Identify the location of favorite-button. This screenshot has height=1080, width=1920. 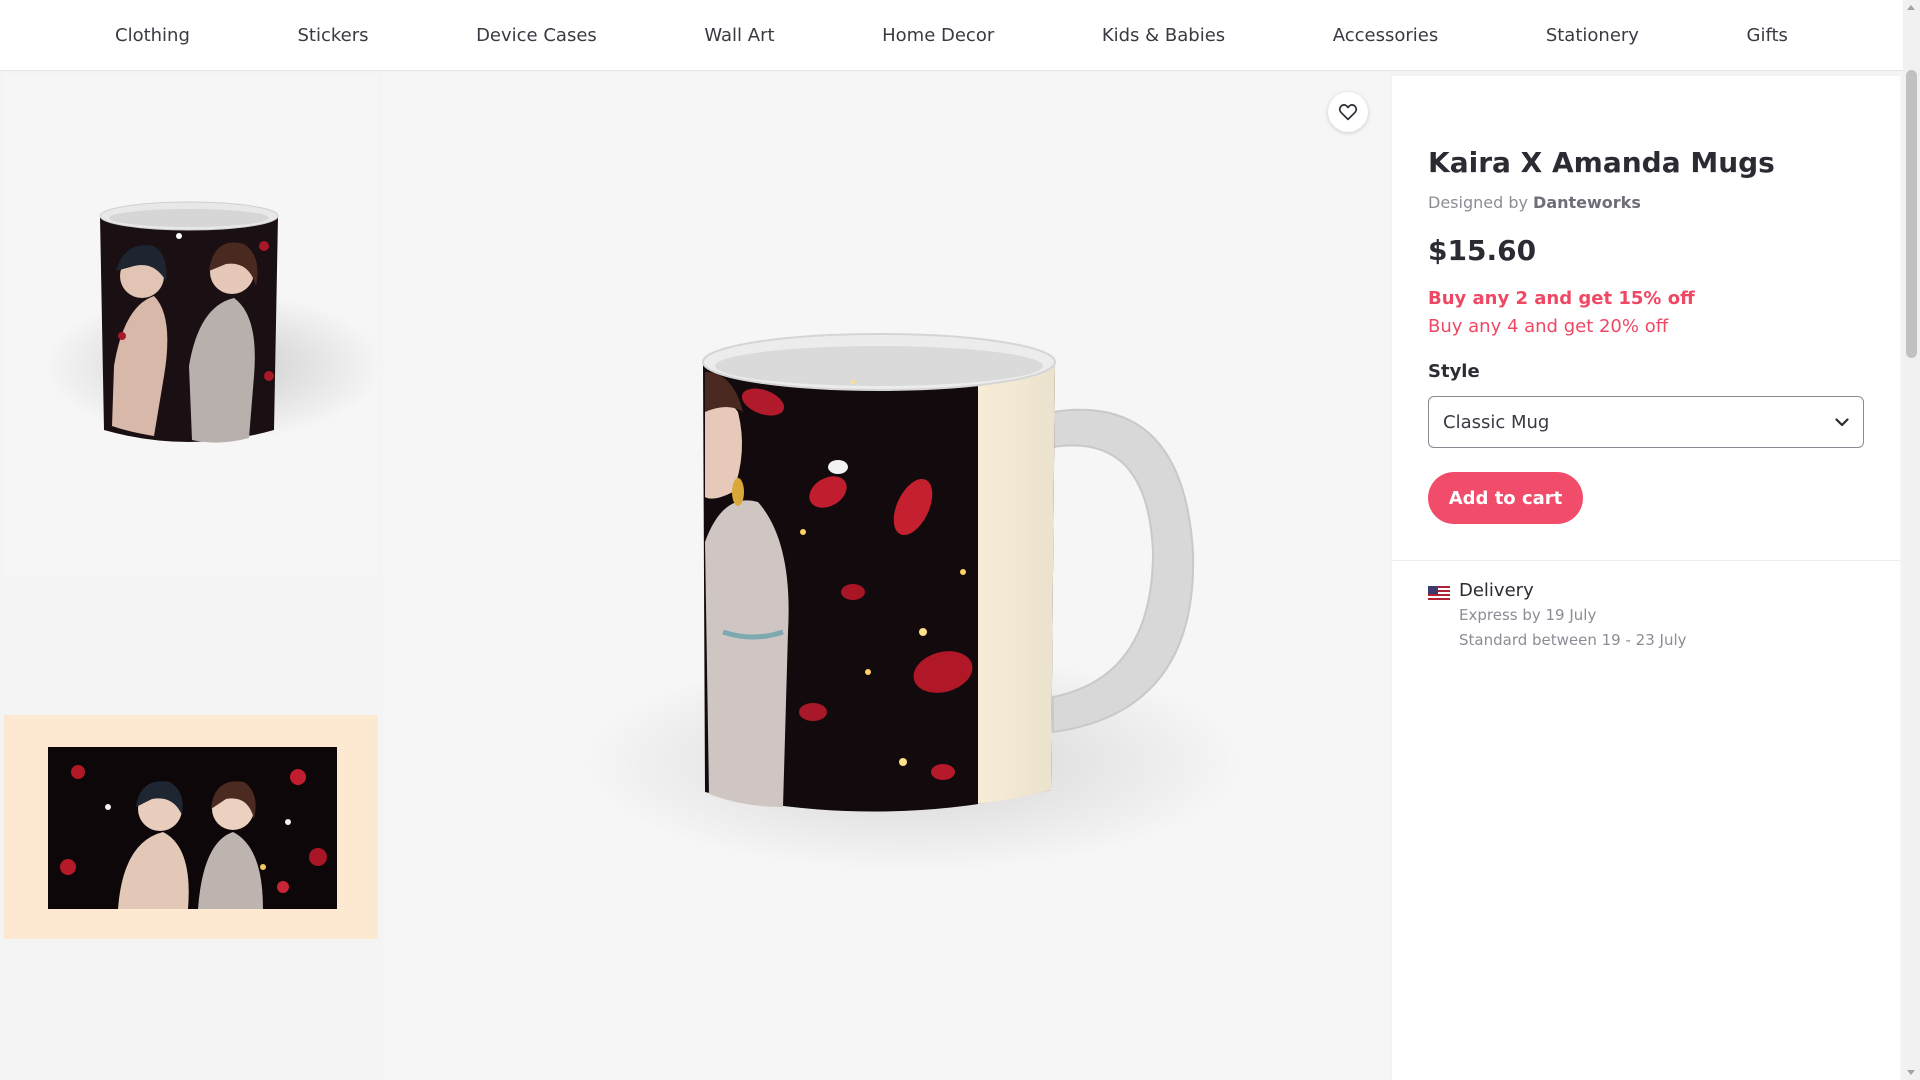
(1348, 112).